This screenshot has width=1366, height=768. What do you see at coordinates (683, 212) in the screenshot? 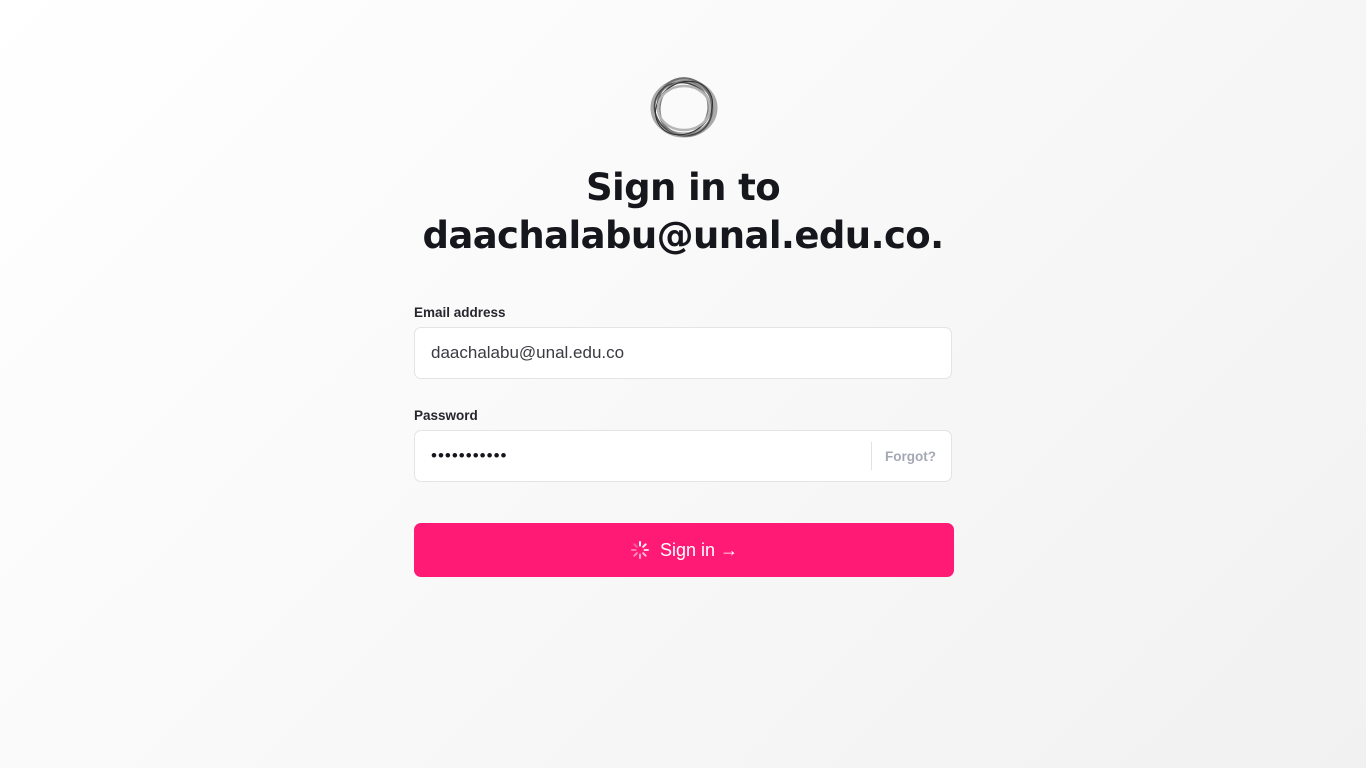
I see `page-title: Sign in to daachalabu@unal.edu.co.` at bounding box center [683, 212].